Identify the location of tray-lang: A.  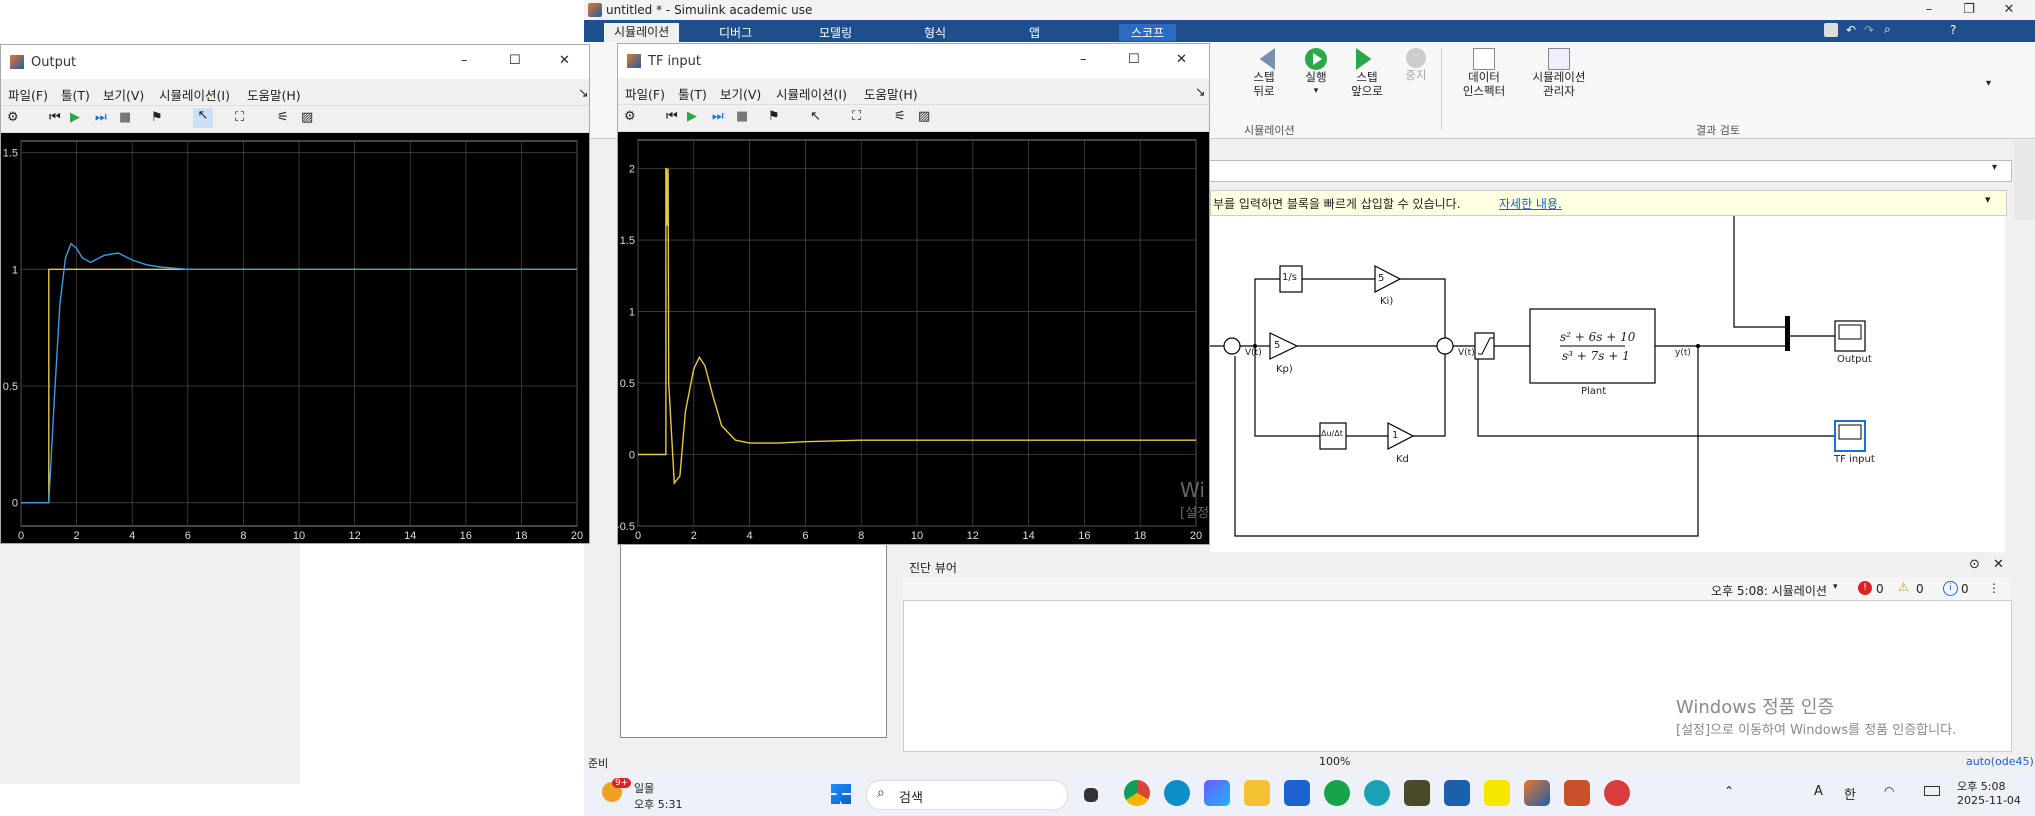
(1818, 791).